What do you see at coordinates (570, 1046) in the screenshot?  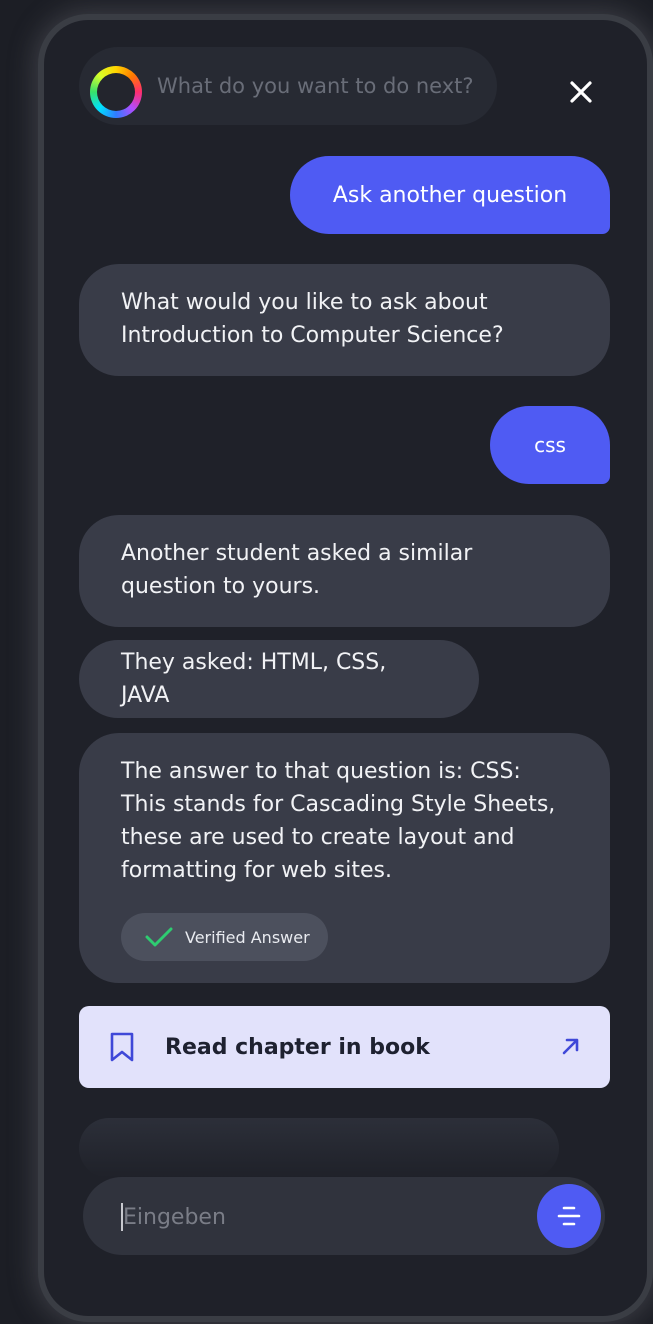 I see `arrow-up-right-icon` at bounding box center [570, 1046].